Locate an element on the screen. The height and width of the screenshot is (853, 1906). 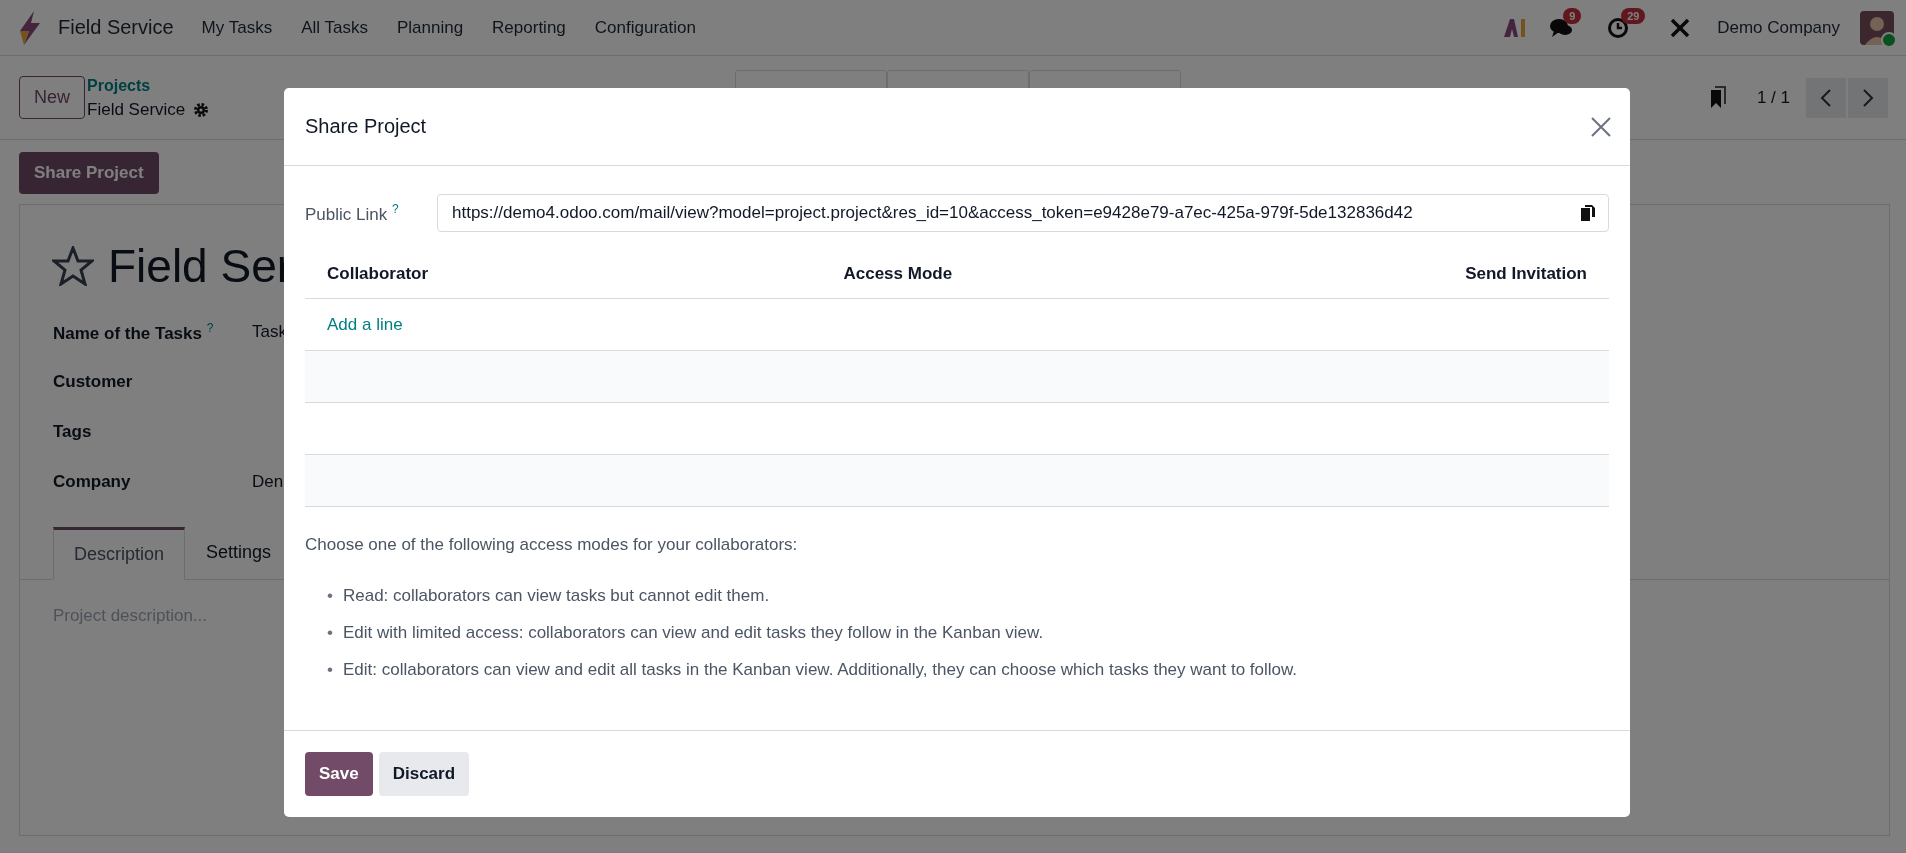
message-count-badge: 9 is located at coordinates (1572, 15).